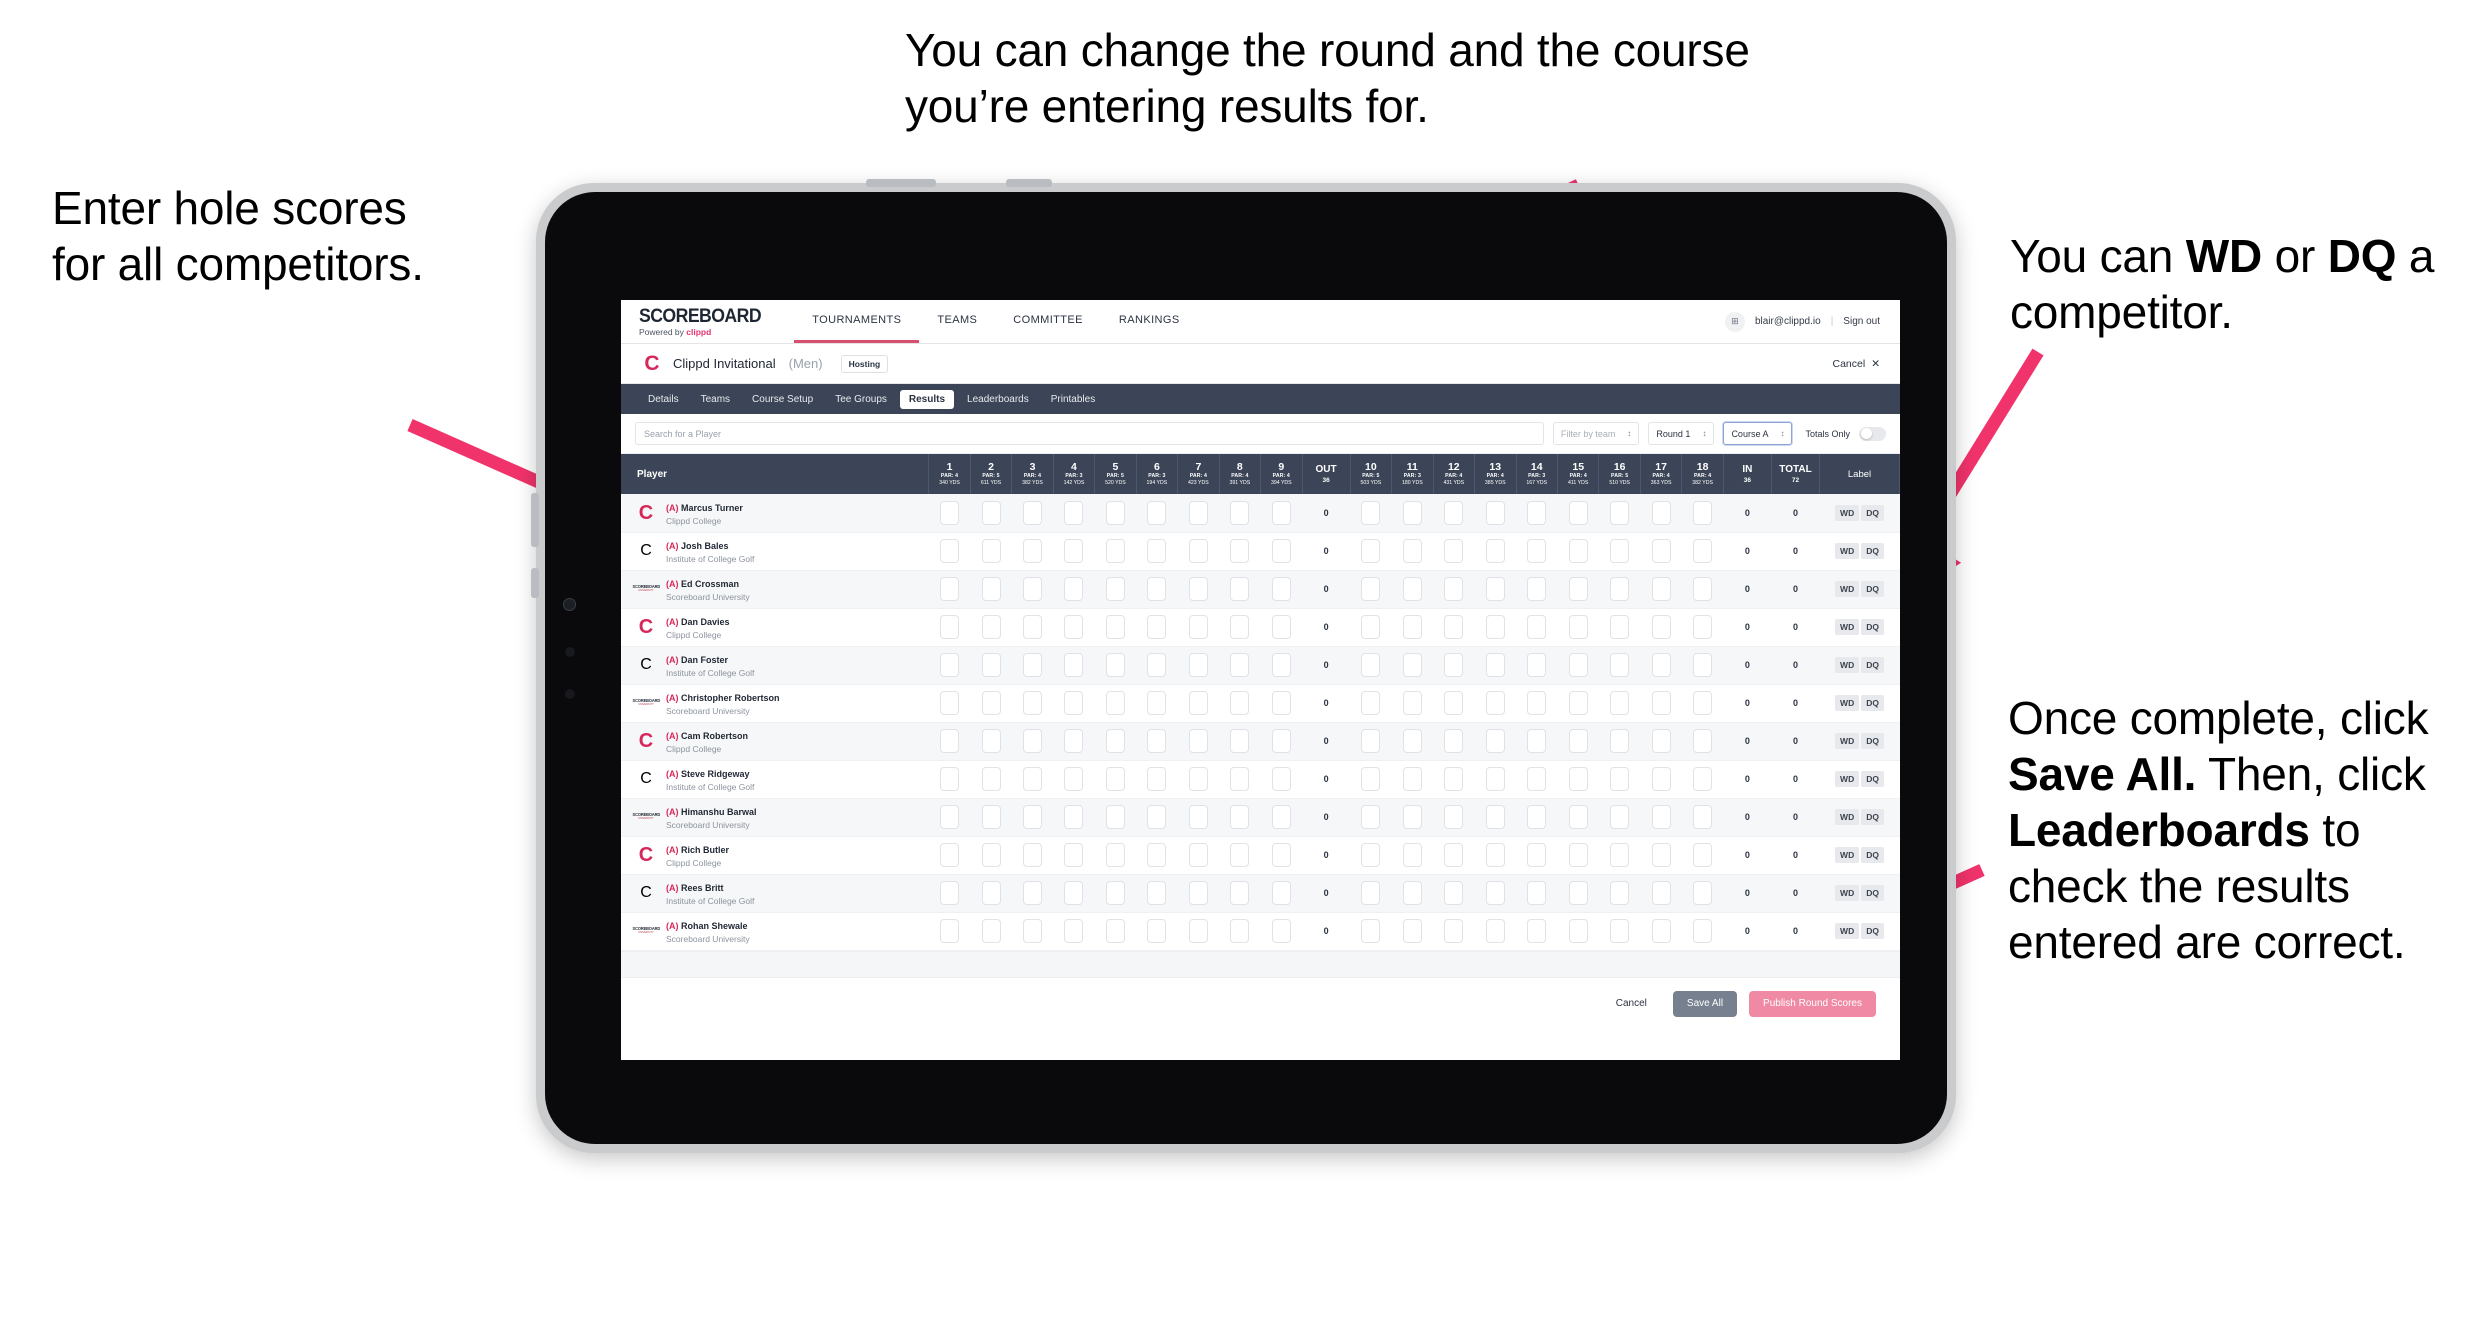 The image size is (2489, 1339). Describe the element at coordinates (1872, 433) in the screenshot. I see `totals-only-toggle` at that location.